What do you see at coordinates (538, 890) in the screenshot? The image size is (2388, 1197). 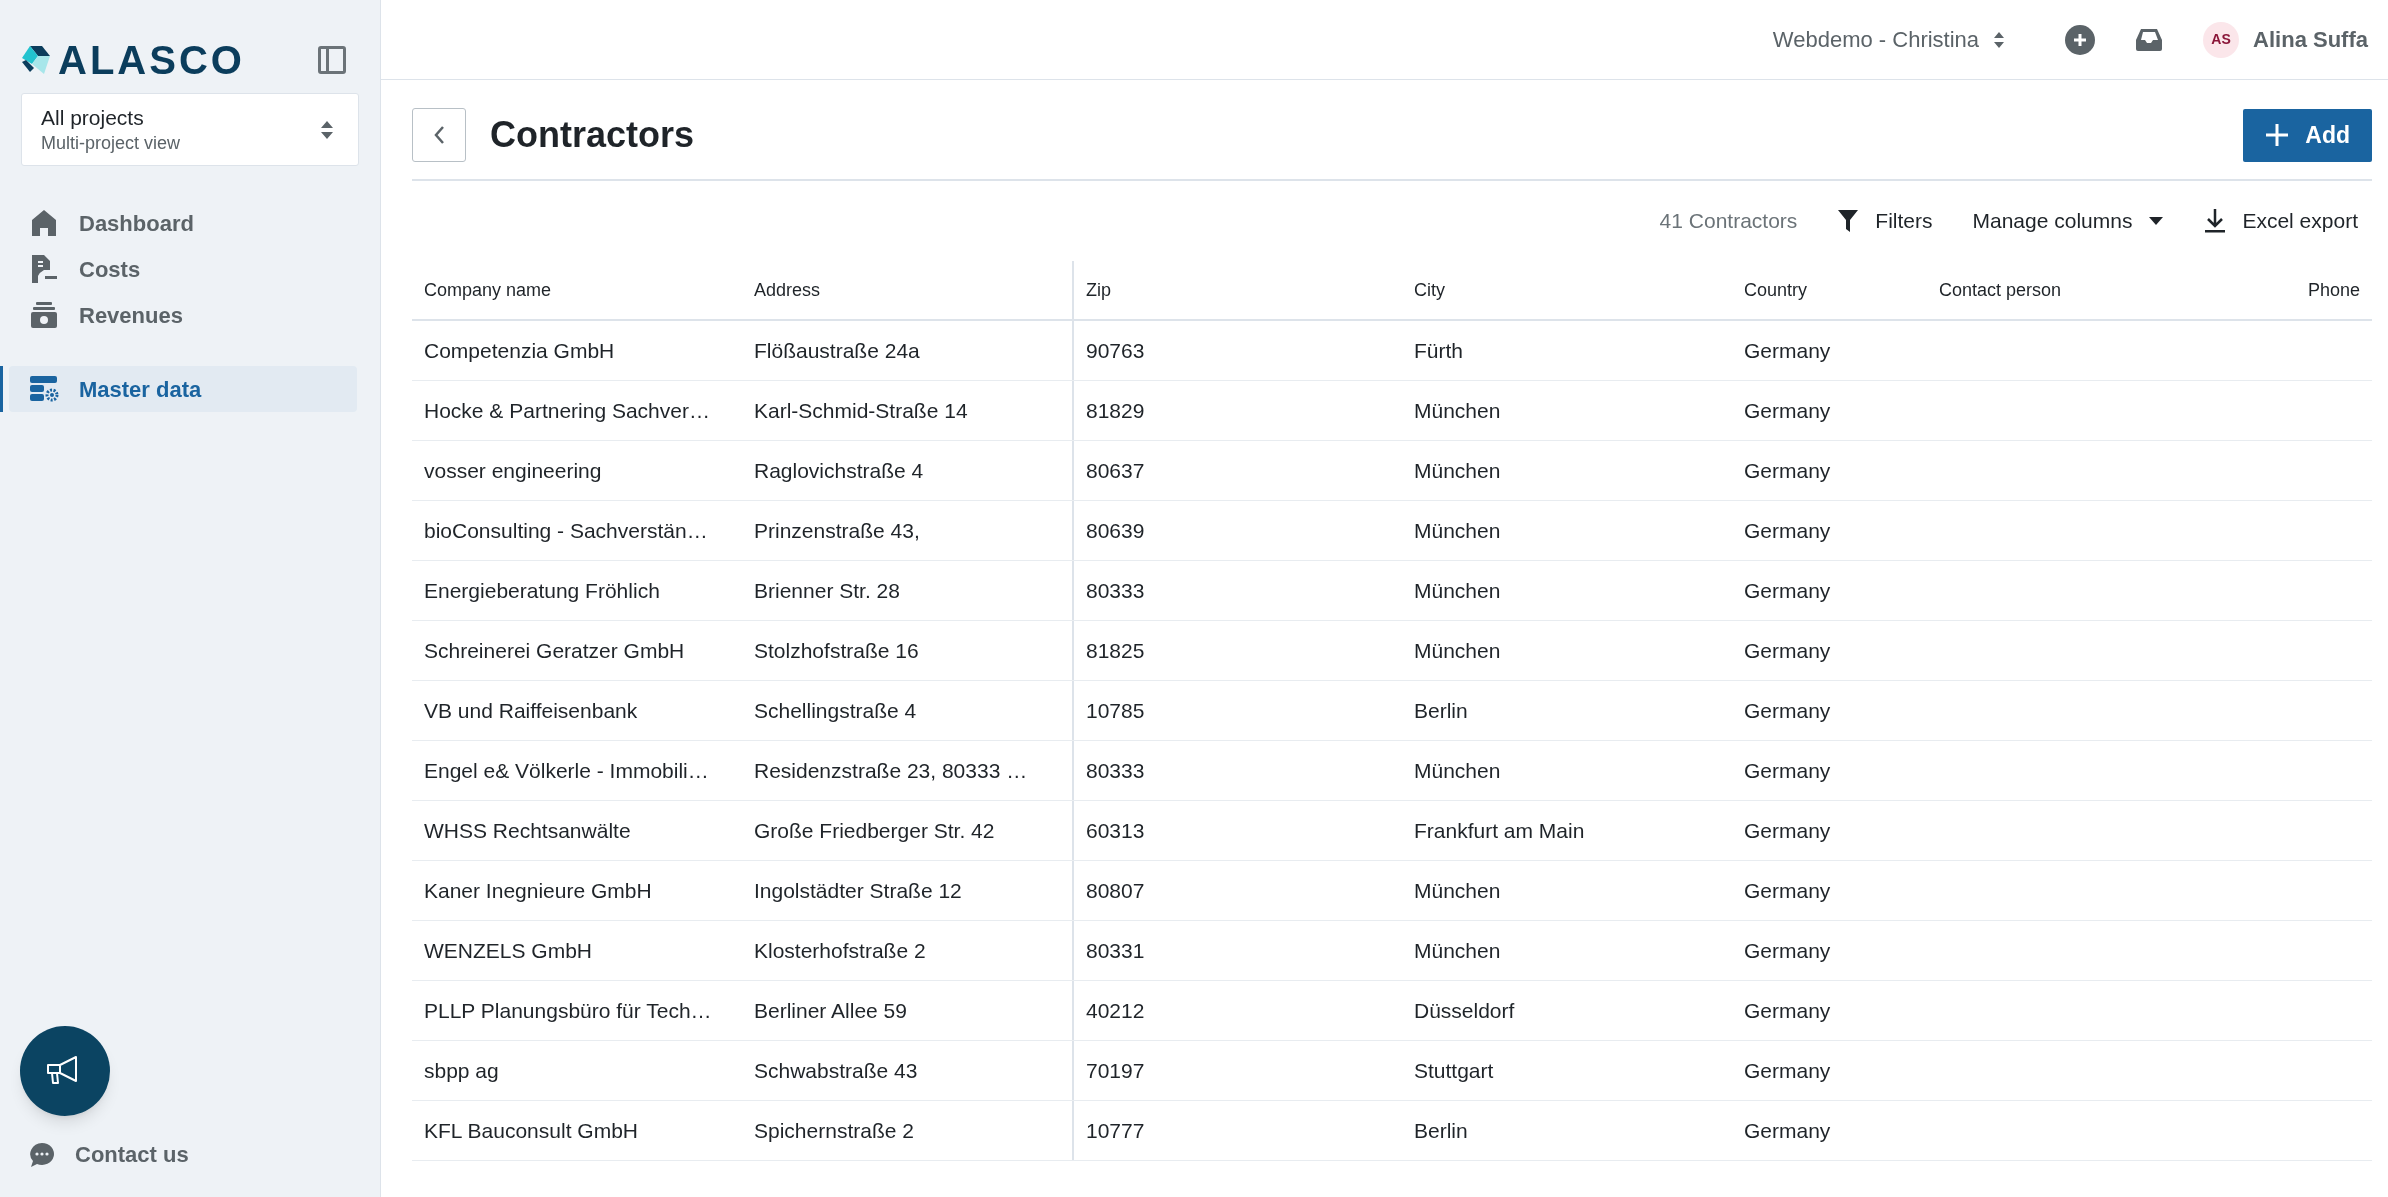 I see `table-cell-text: Kaner Inegnieure GmbH` at bounding box center [538, 890].